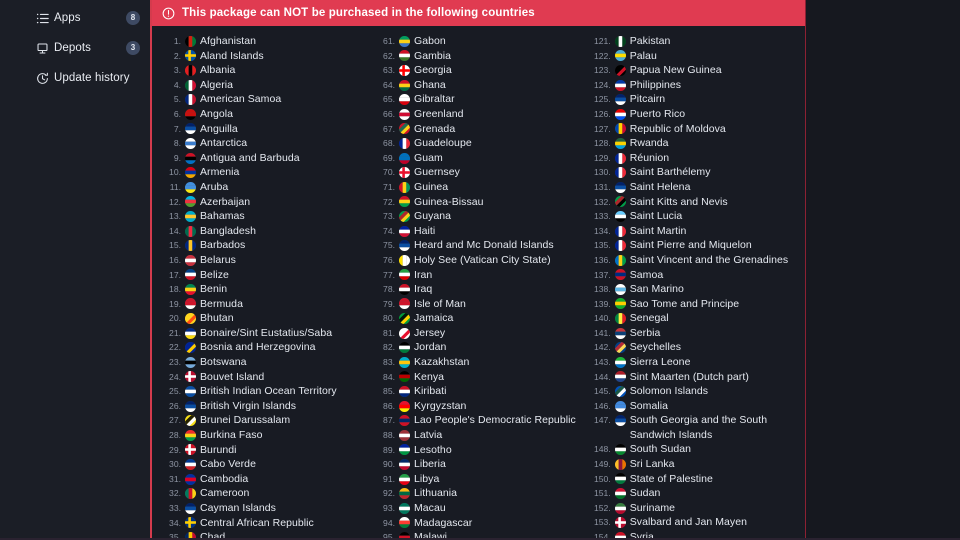 The image size is (960, 540). What do you see at coordinates (675, 70) in the screenshot?
I see `country-name: Papua New Guinea` at bounding box center [675, 70].